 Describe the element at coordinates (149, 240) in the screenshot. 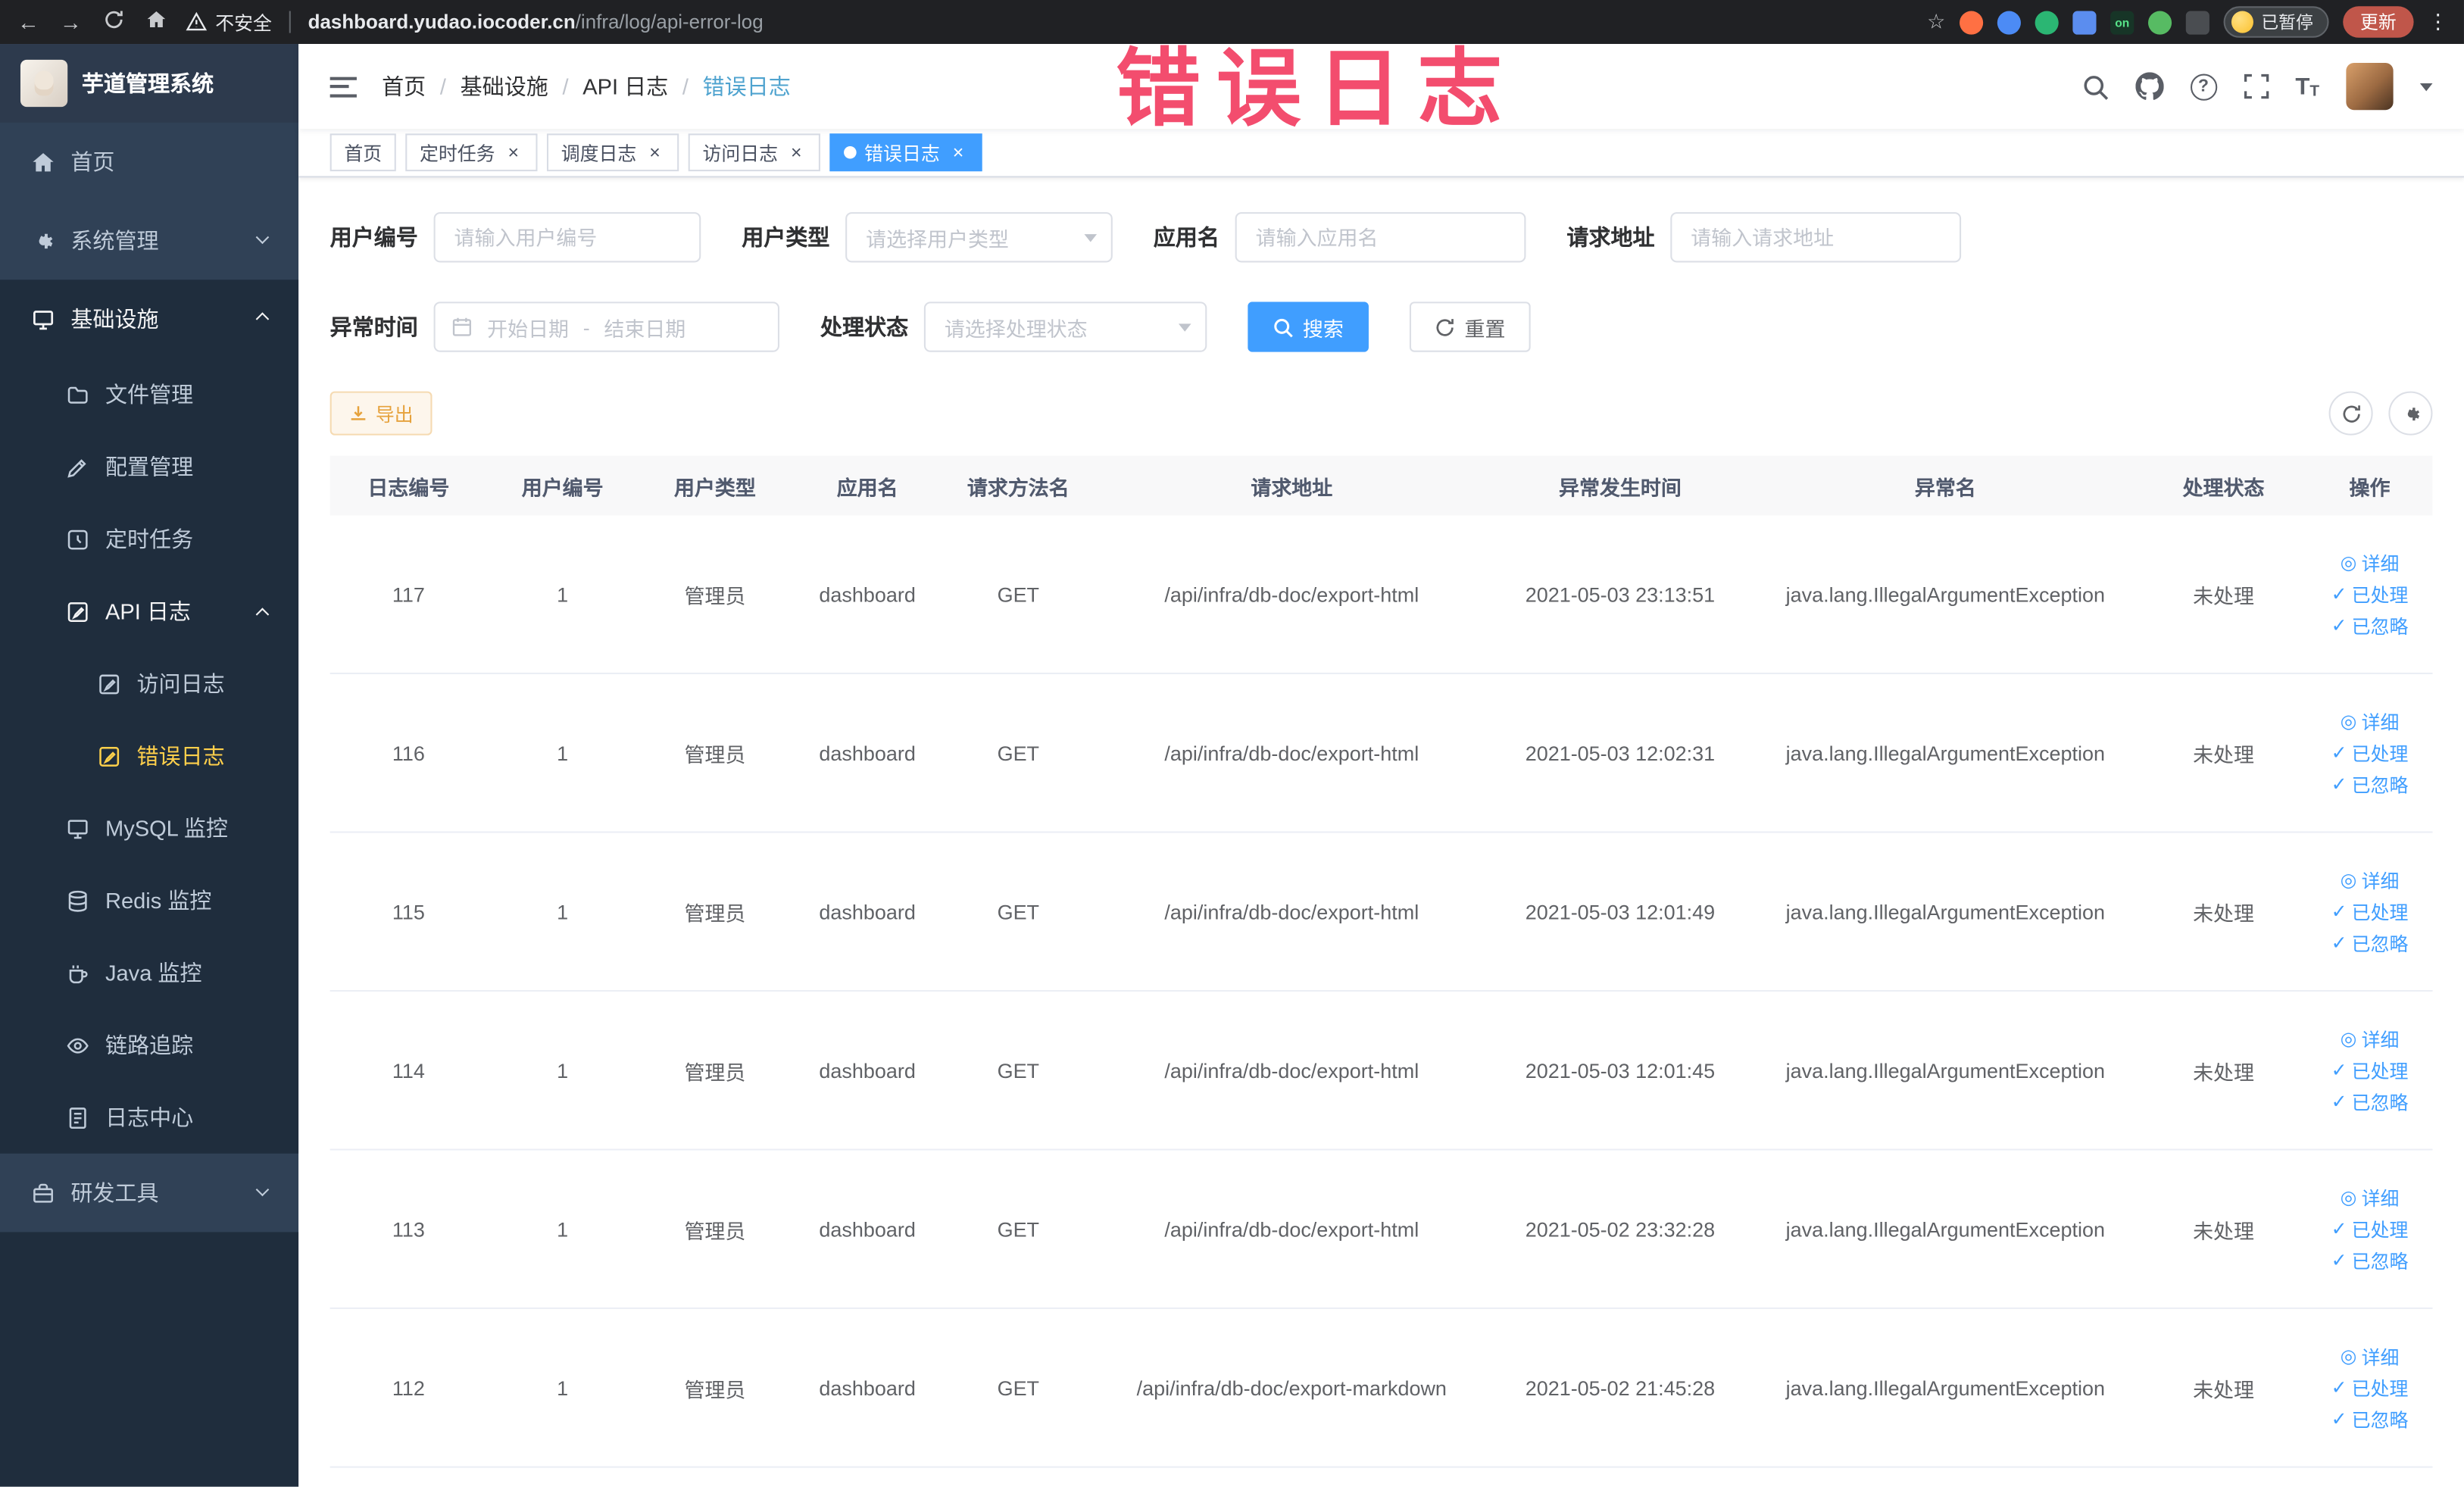

I see `sidebar-item-system: 系统管理` at that location.